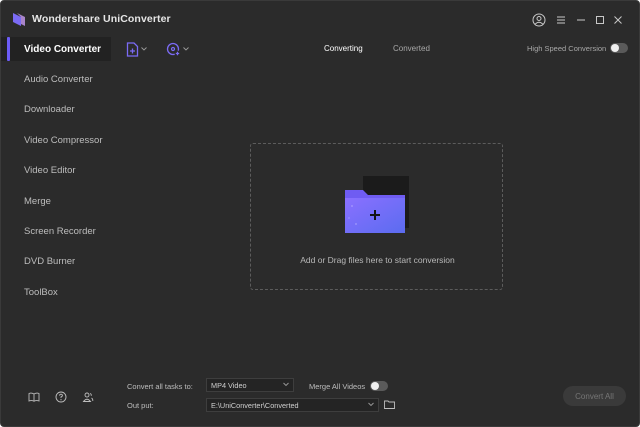 This screenshot has height=427, width=640. What do you see at coordinates (561, 20) in the screenshot?
I see `menu-icon` at bounding box center [561, 20].